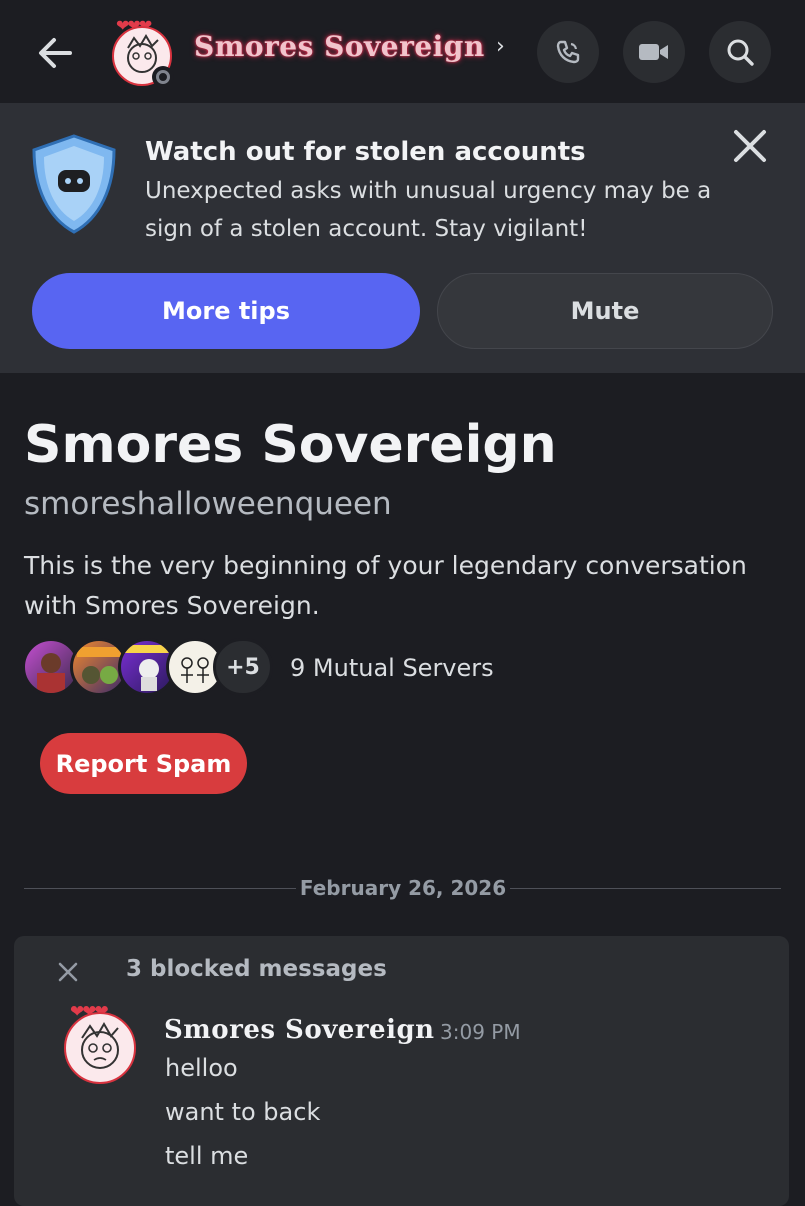 Image resolution: width=805 pixels, height=1206 pixels. What do you see at coordinates (208, 504) in the screenshot?
I see `profile-username: smoreshalloweenqueen` at bounding box center [208, 504].